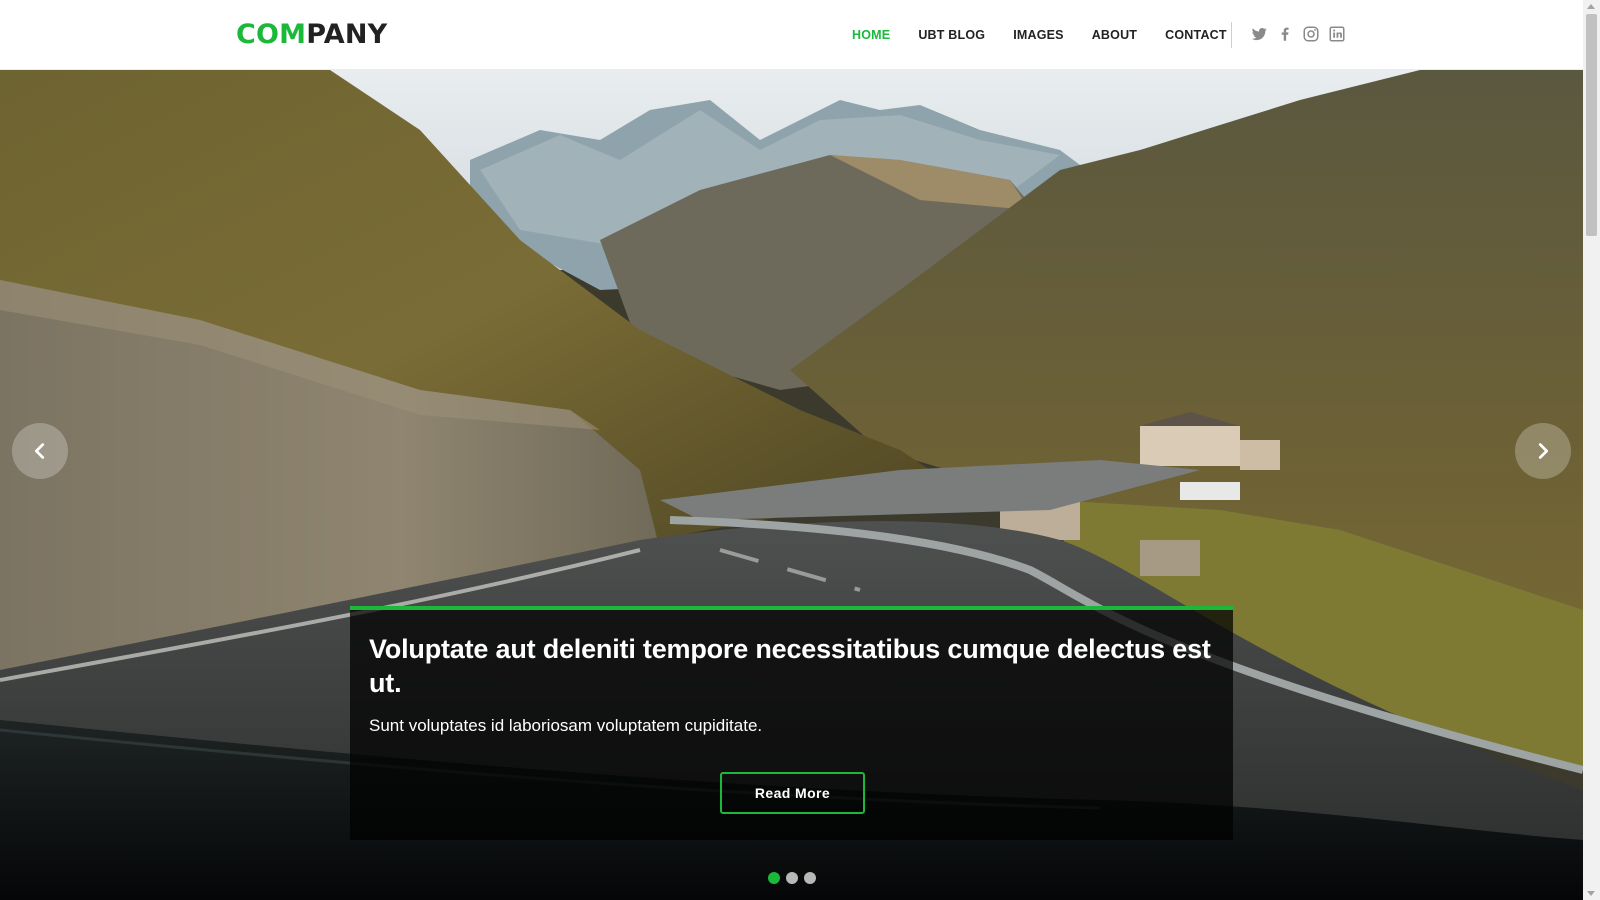  Describe the element at coordinates (1231, 35) in the screenshot. I see `nav-divider` at that location.